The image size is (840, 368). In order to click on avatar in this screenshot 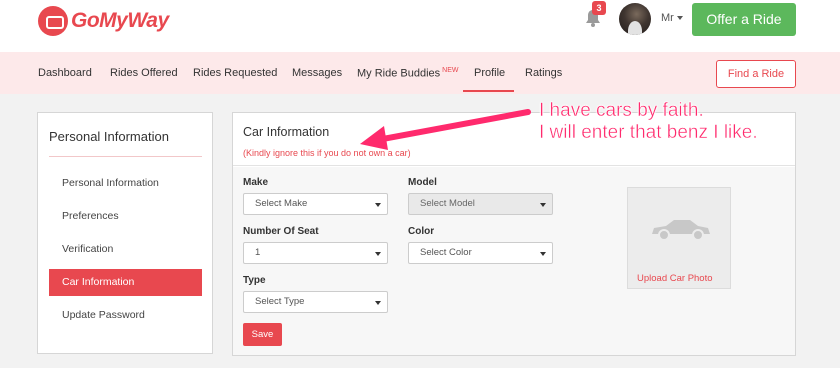, I will do `click(635, 19)`.